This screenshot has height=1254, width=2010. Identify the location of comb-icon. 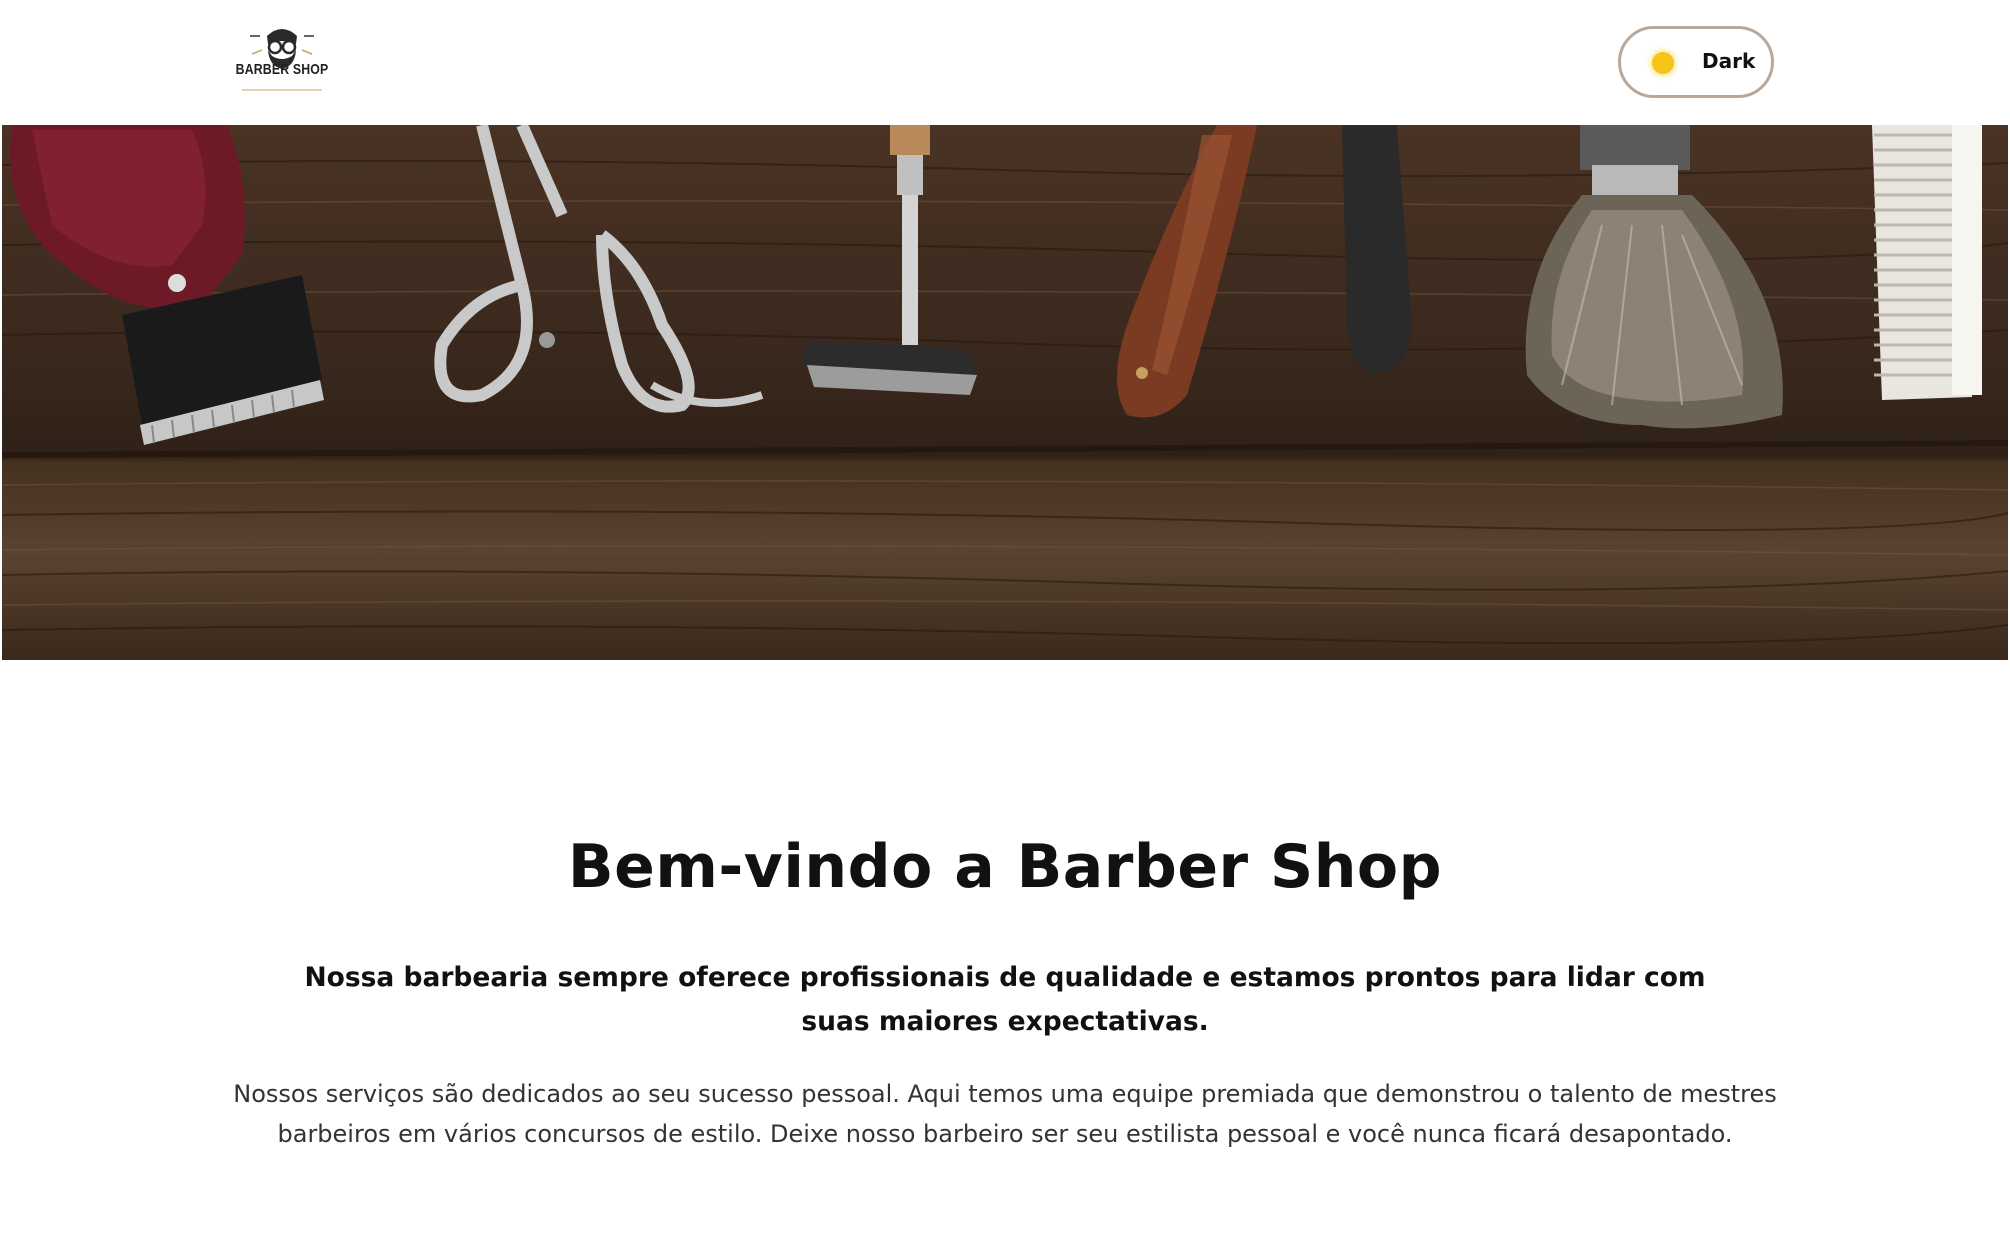
(1927, 262).